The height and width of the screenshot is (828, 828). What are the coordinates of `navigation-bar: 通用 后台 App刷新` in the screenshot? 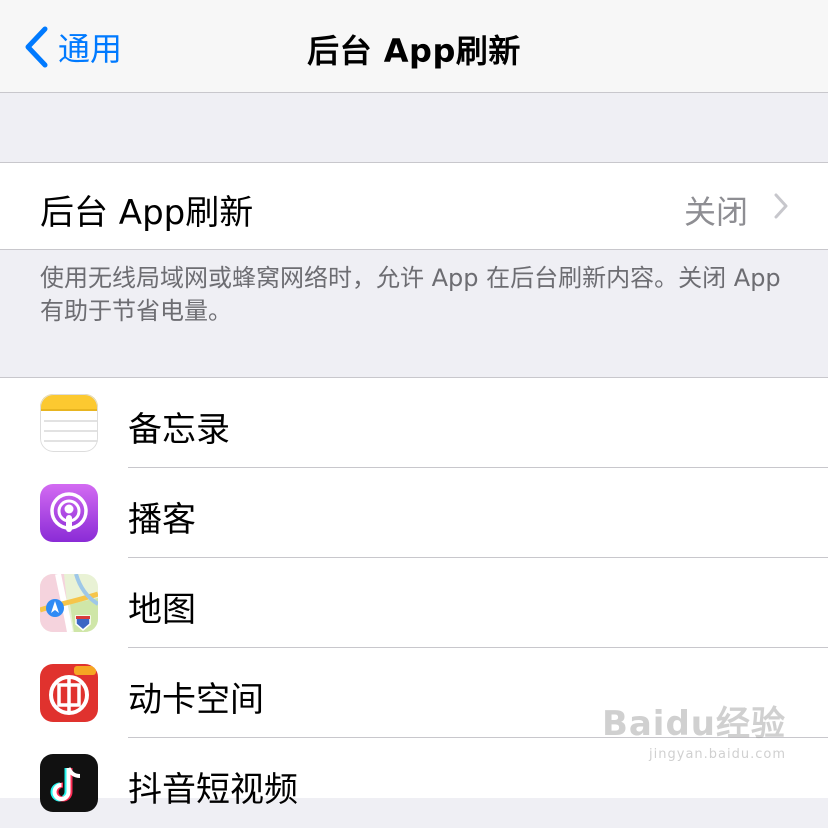 It's located at (414, 46).